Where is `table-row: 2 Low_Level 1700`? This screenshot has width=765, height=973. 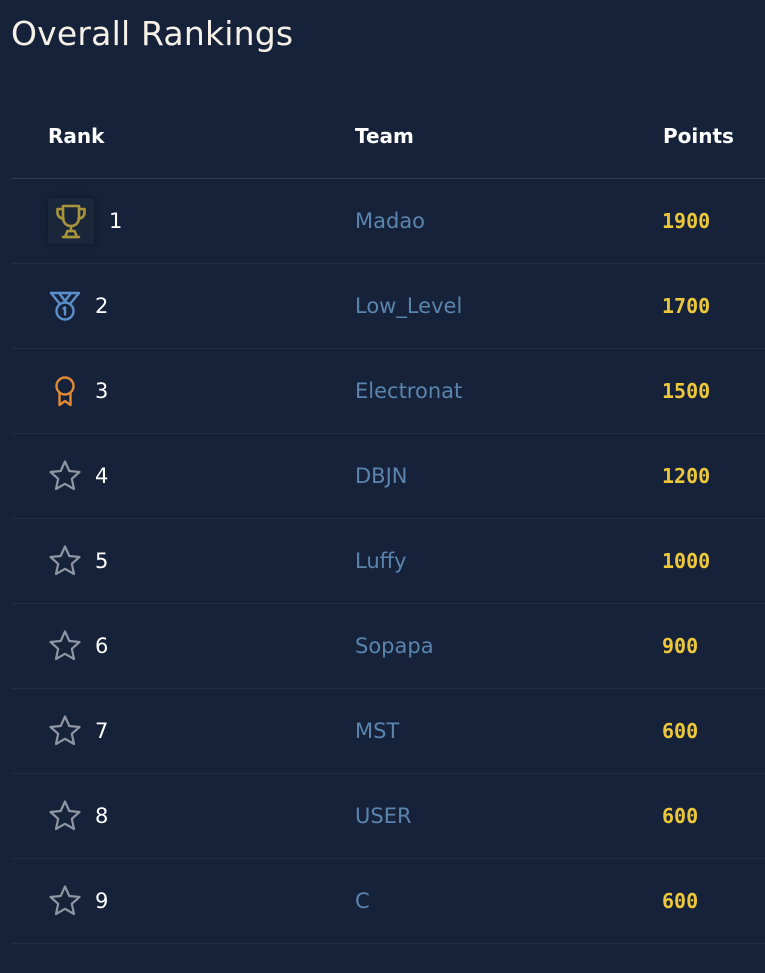 table-row: 2 Low_Level 1700 is located at coordinates (388, 306).